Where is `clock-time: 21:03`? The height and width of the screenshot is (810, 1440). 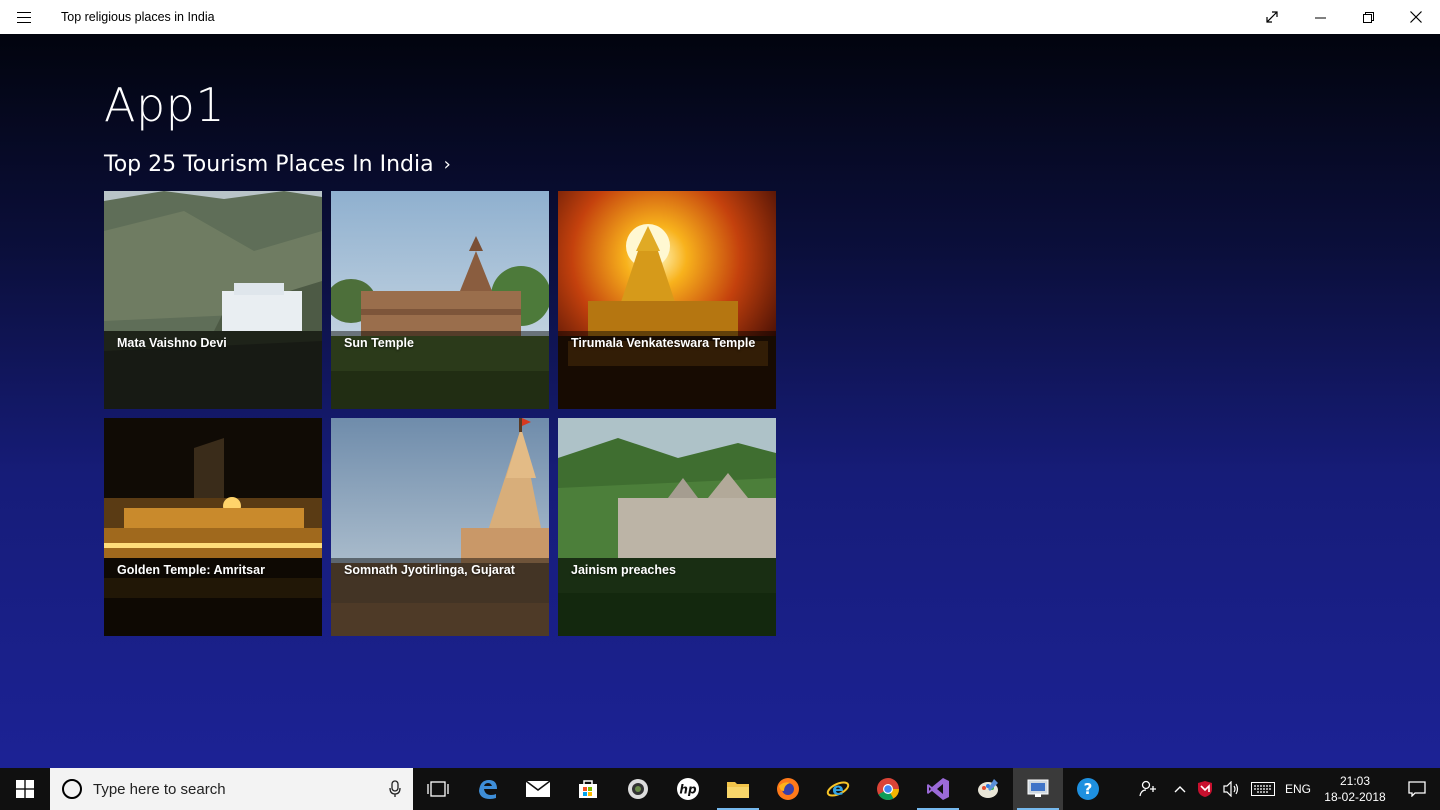
clock-time: 21:03 is located at coordinates (1355, 781).